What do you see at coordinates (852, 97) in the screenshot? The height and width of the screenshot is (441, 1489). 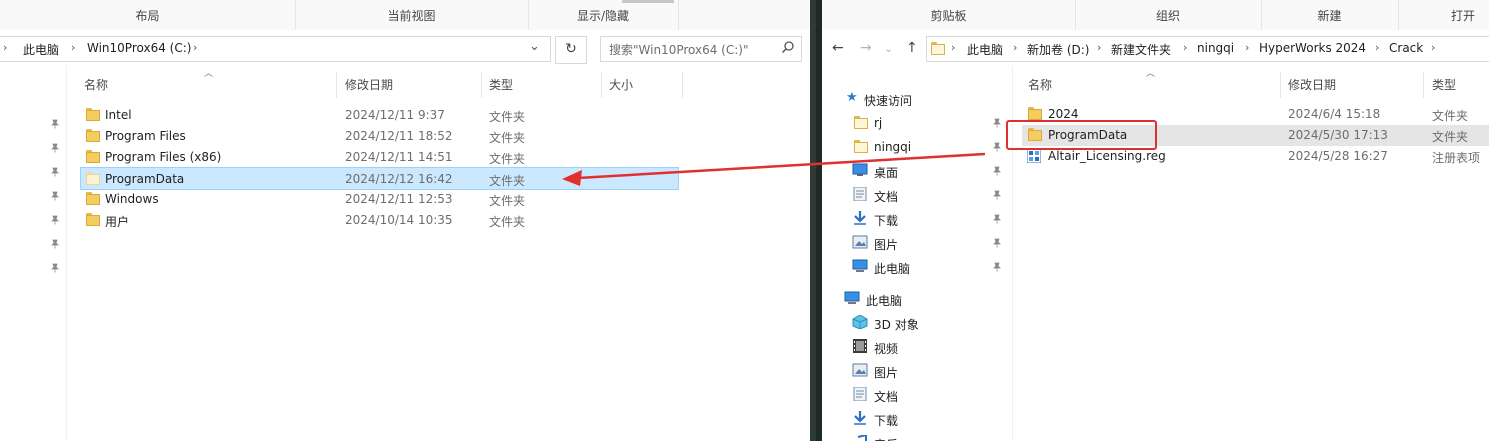 I see `star-icon: ★` at bounding box center [852, 97].